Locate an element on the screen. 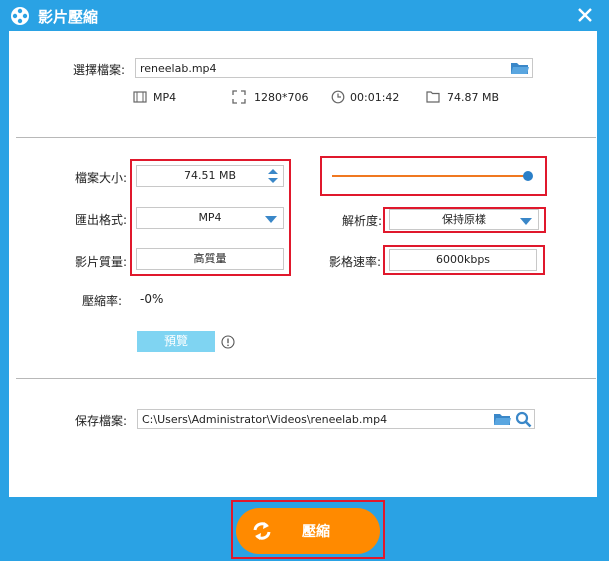 The width and height of the screenshot is (609, 561). clock-icon is located at coordinates (338, 97).